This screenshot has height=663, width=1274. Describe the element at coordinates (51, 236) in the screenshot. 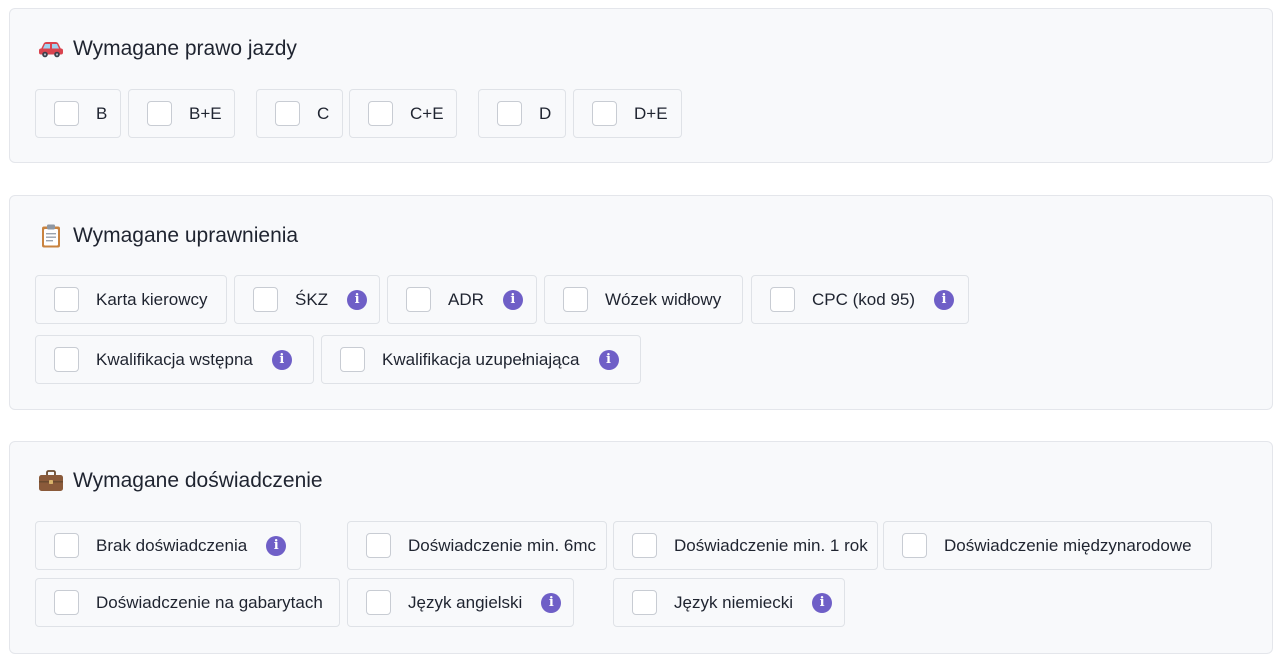

I see `clipboard-icon` at that location.